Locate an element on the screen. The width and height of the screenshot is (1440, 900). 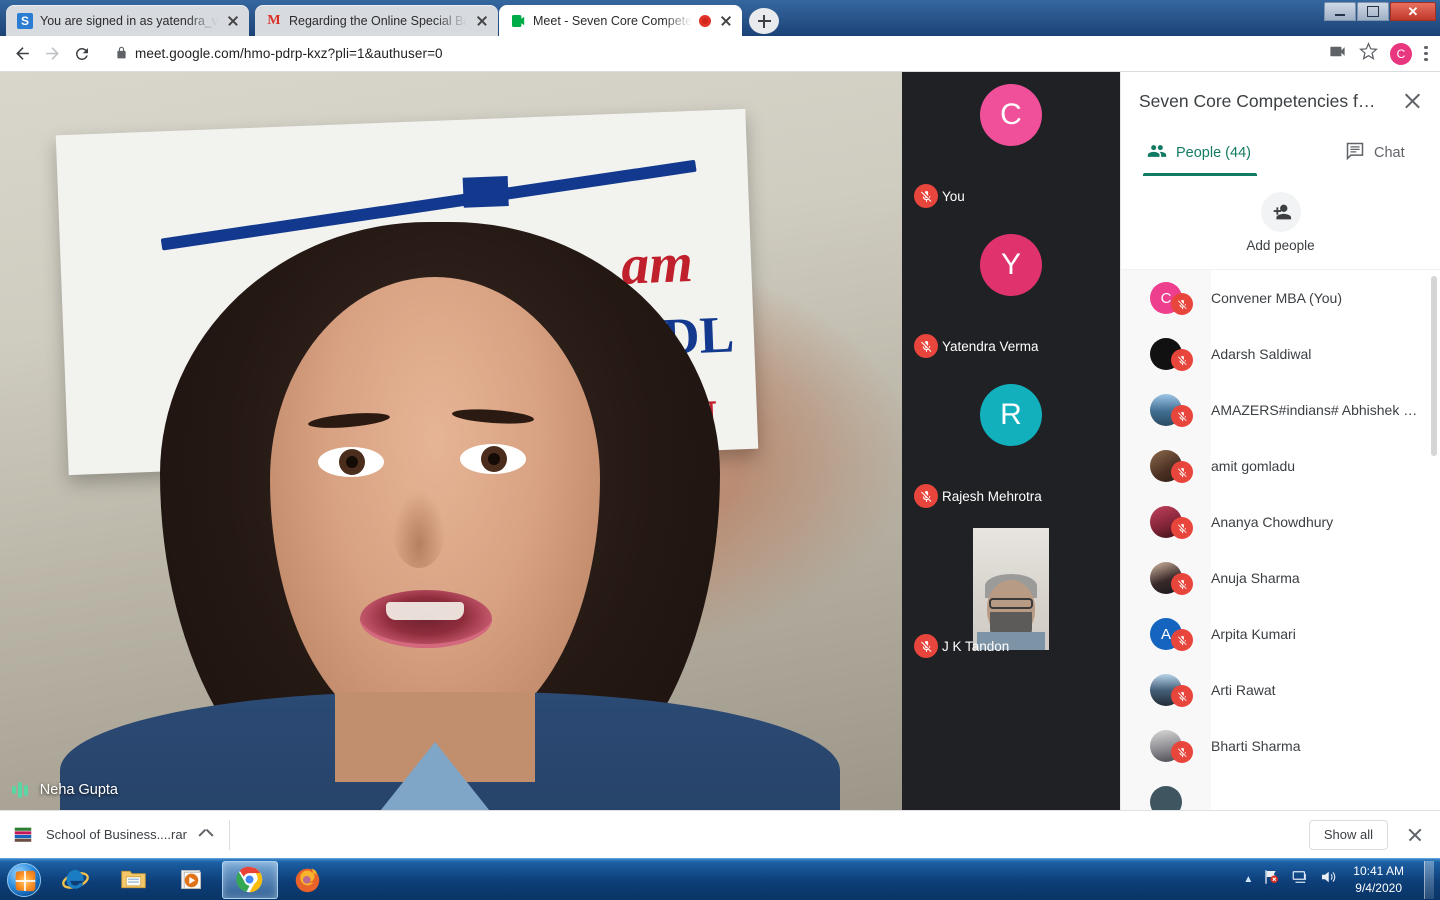
thumbnail-yatendra-verma: Y Yatendra Verma is located at coordinates (1011, 297).